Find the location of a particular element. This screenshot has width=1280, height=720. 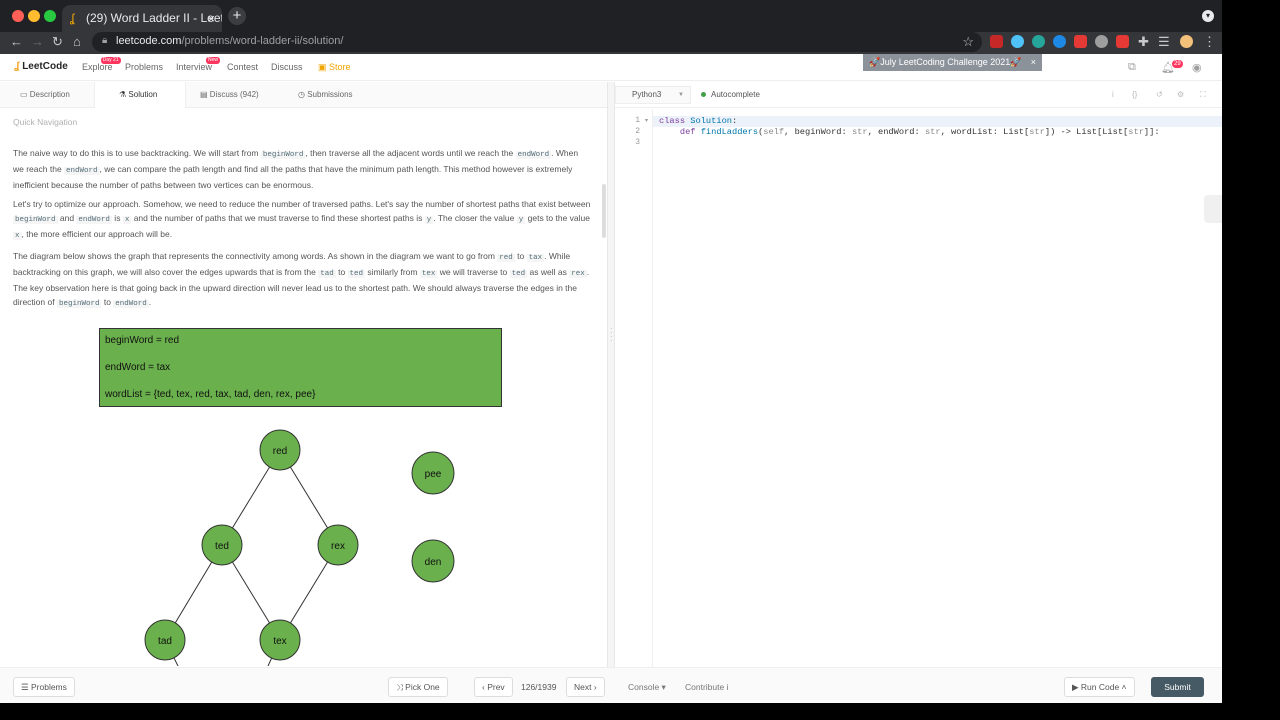

tab-title: (29) Word Ladder II - LeetCode is located at coordinates (154, 18).